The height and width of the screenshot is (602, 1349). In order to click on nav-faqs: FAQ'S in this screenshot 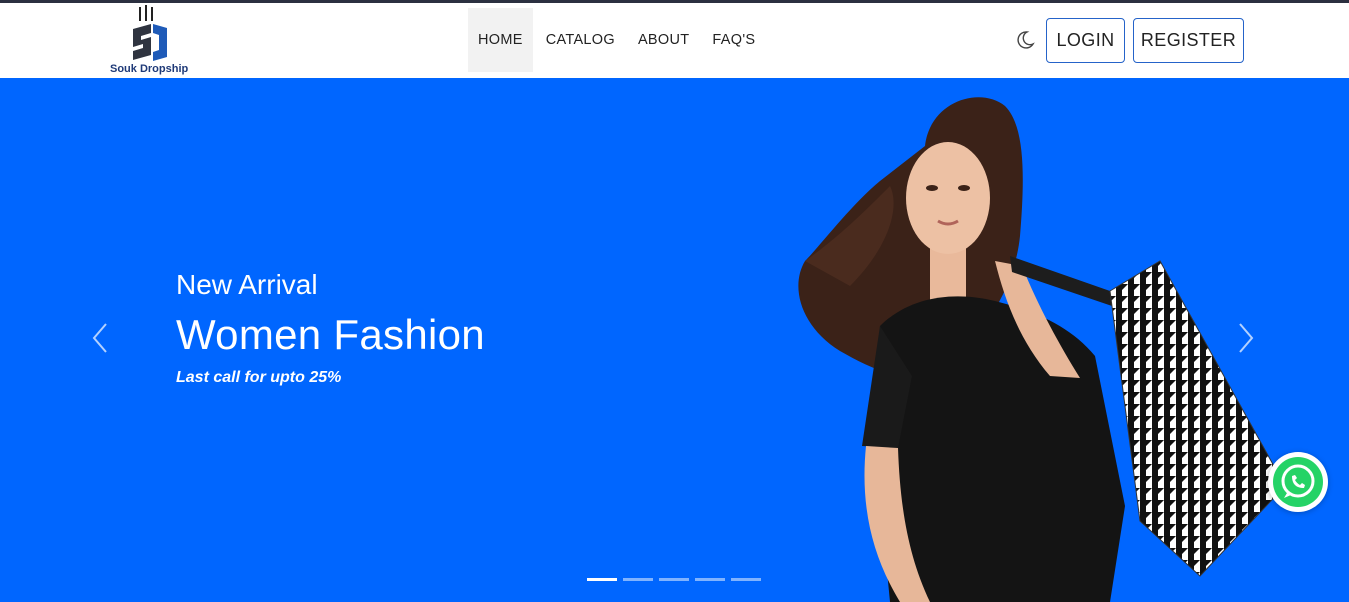, I will do `click(733, 40)`.